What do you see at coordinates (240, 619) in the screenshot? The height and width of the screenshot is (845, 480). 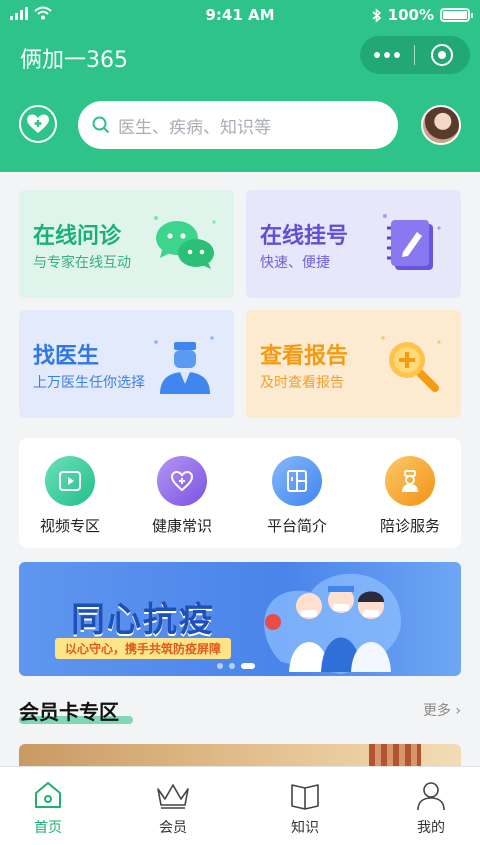 I see `promo-banner: 同心抗疫 以心守心，携手共筑防疫屏障` at bounding box center [240, 619].